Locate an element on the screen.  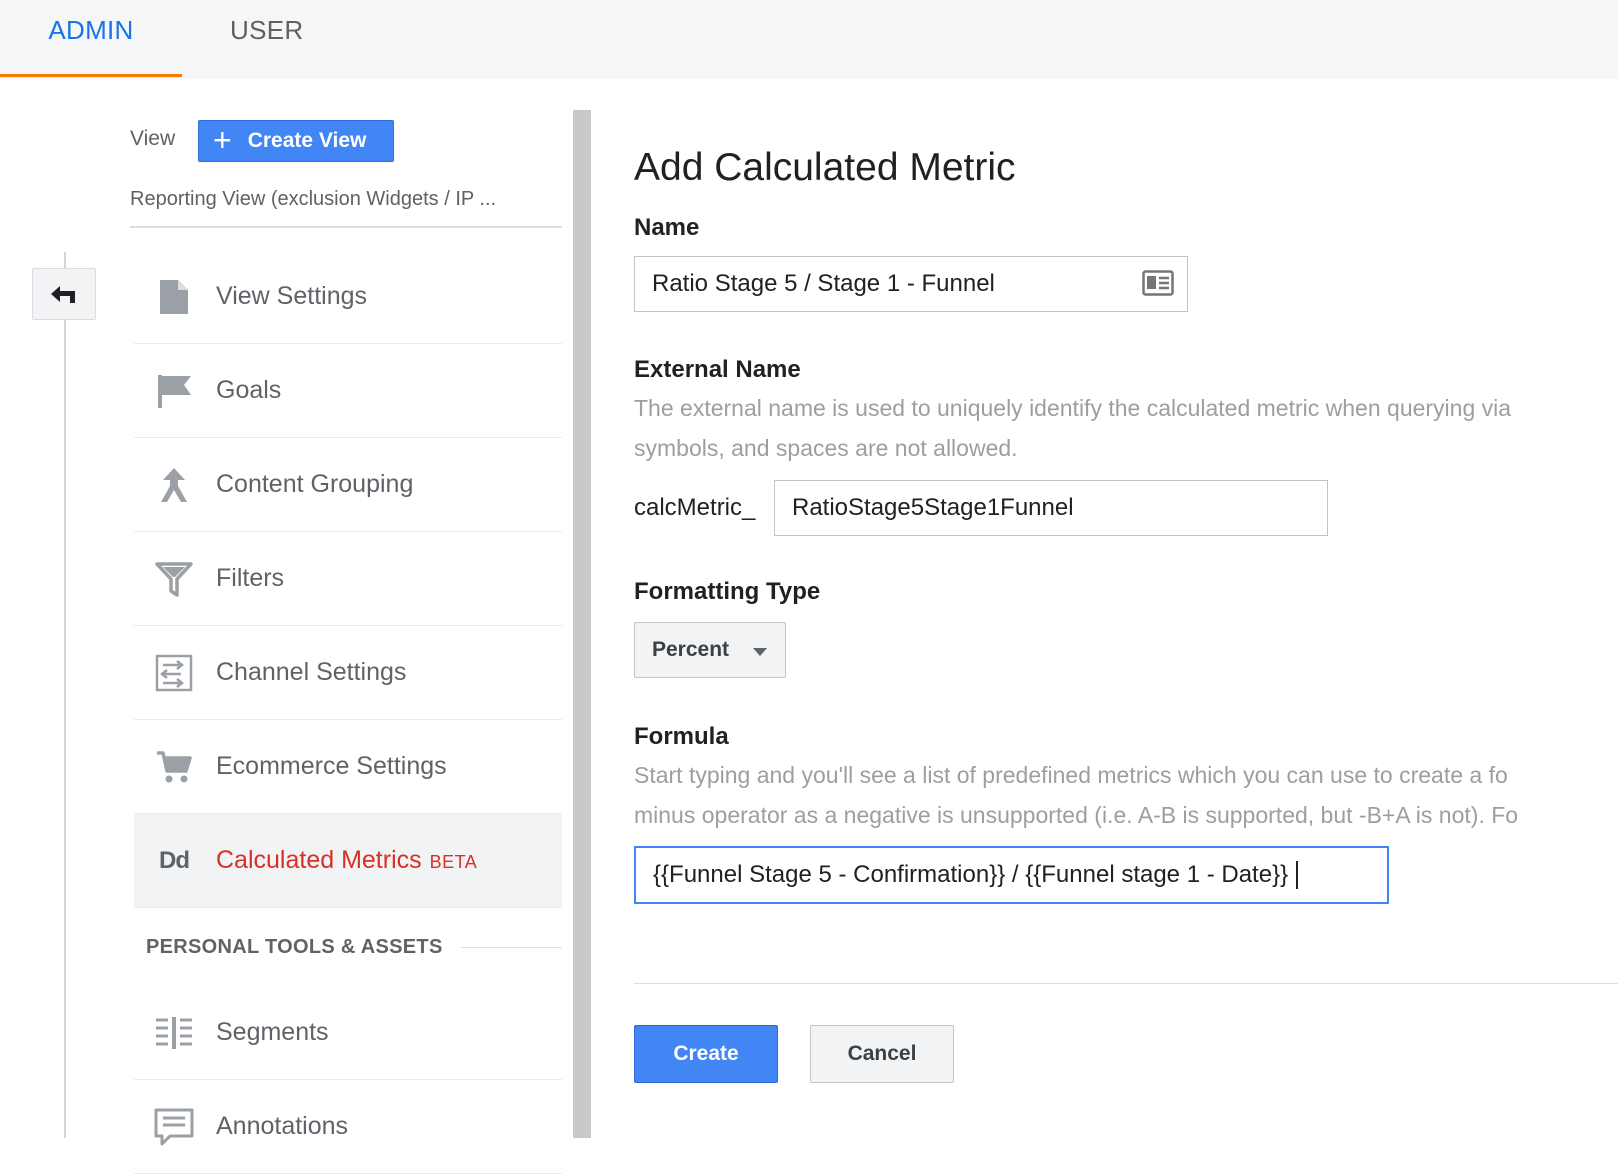
sidebar-item-label: Channel Settings is located at coordinates (311, 672).